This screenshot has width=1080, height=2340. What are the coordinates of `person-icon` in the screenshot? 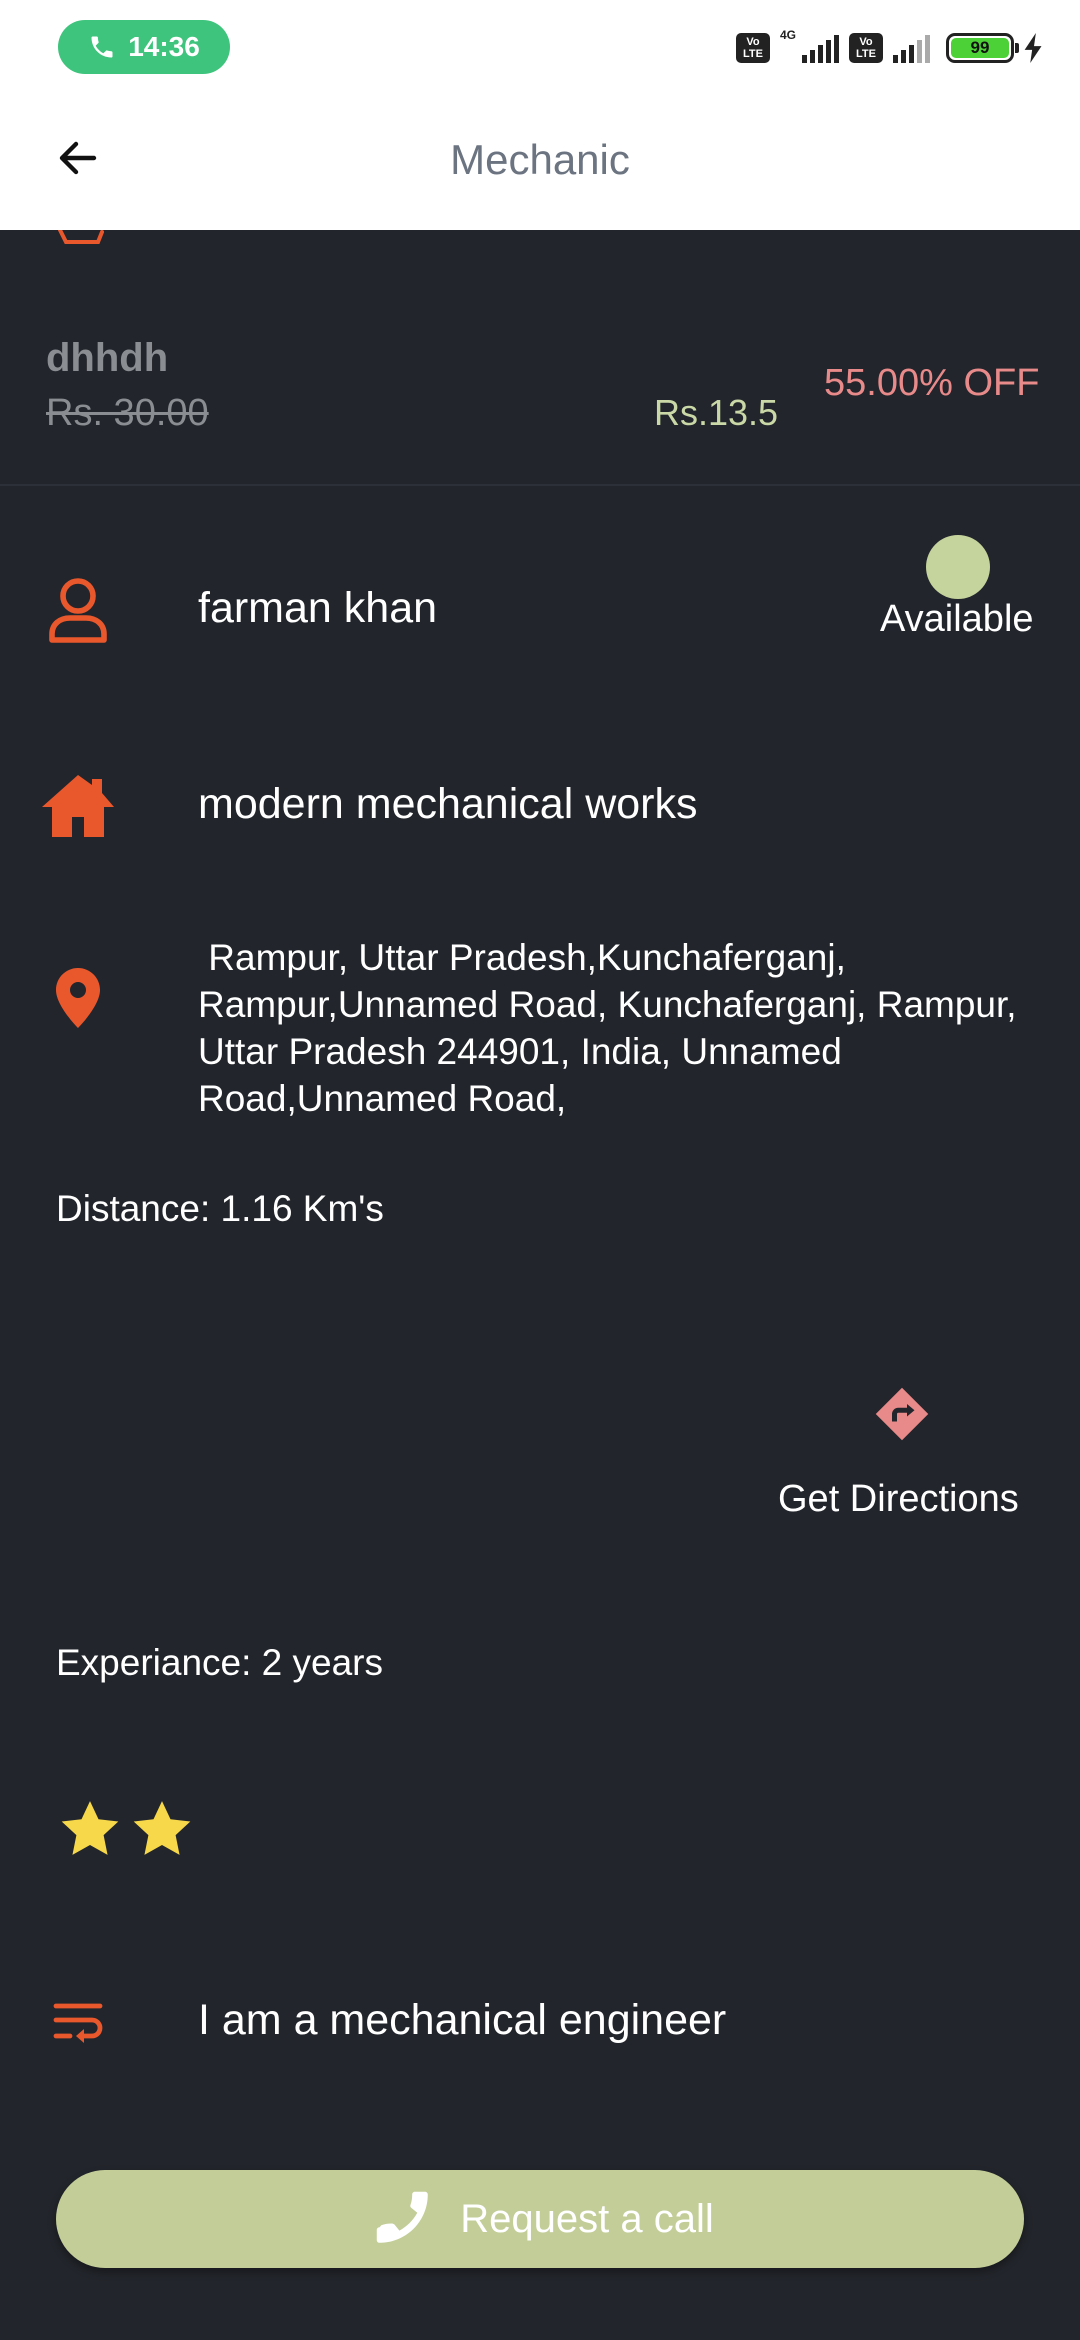 It's located at (78, 610).